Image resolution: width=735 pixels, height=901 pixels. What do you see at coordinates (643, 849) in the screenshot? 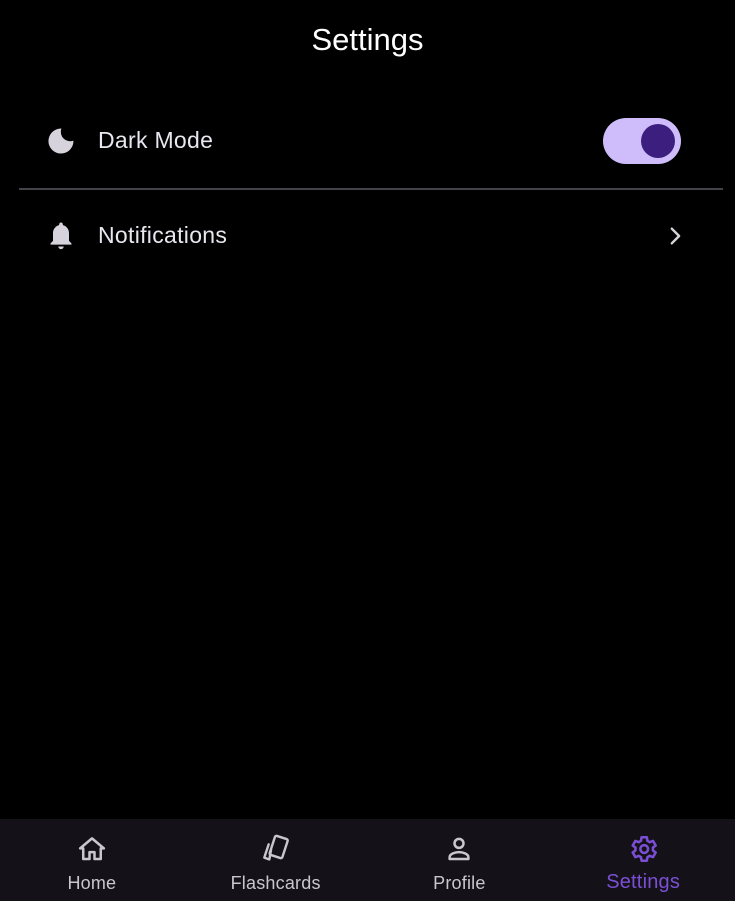
I see `gear-icon` at bounding box center [643, 849].